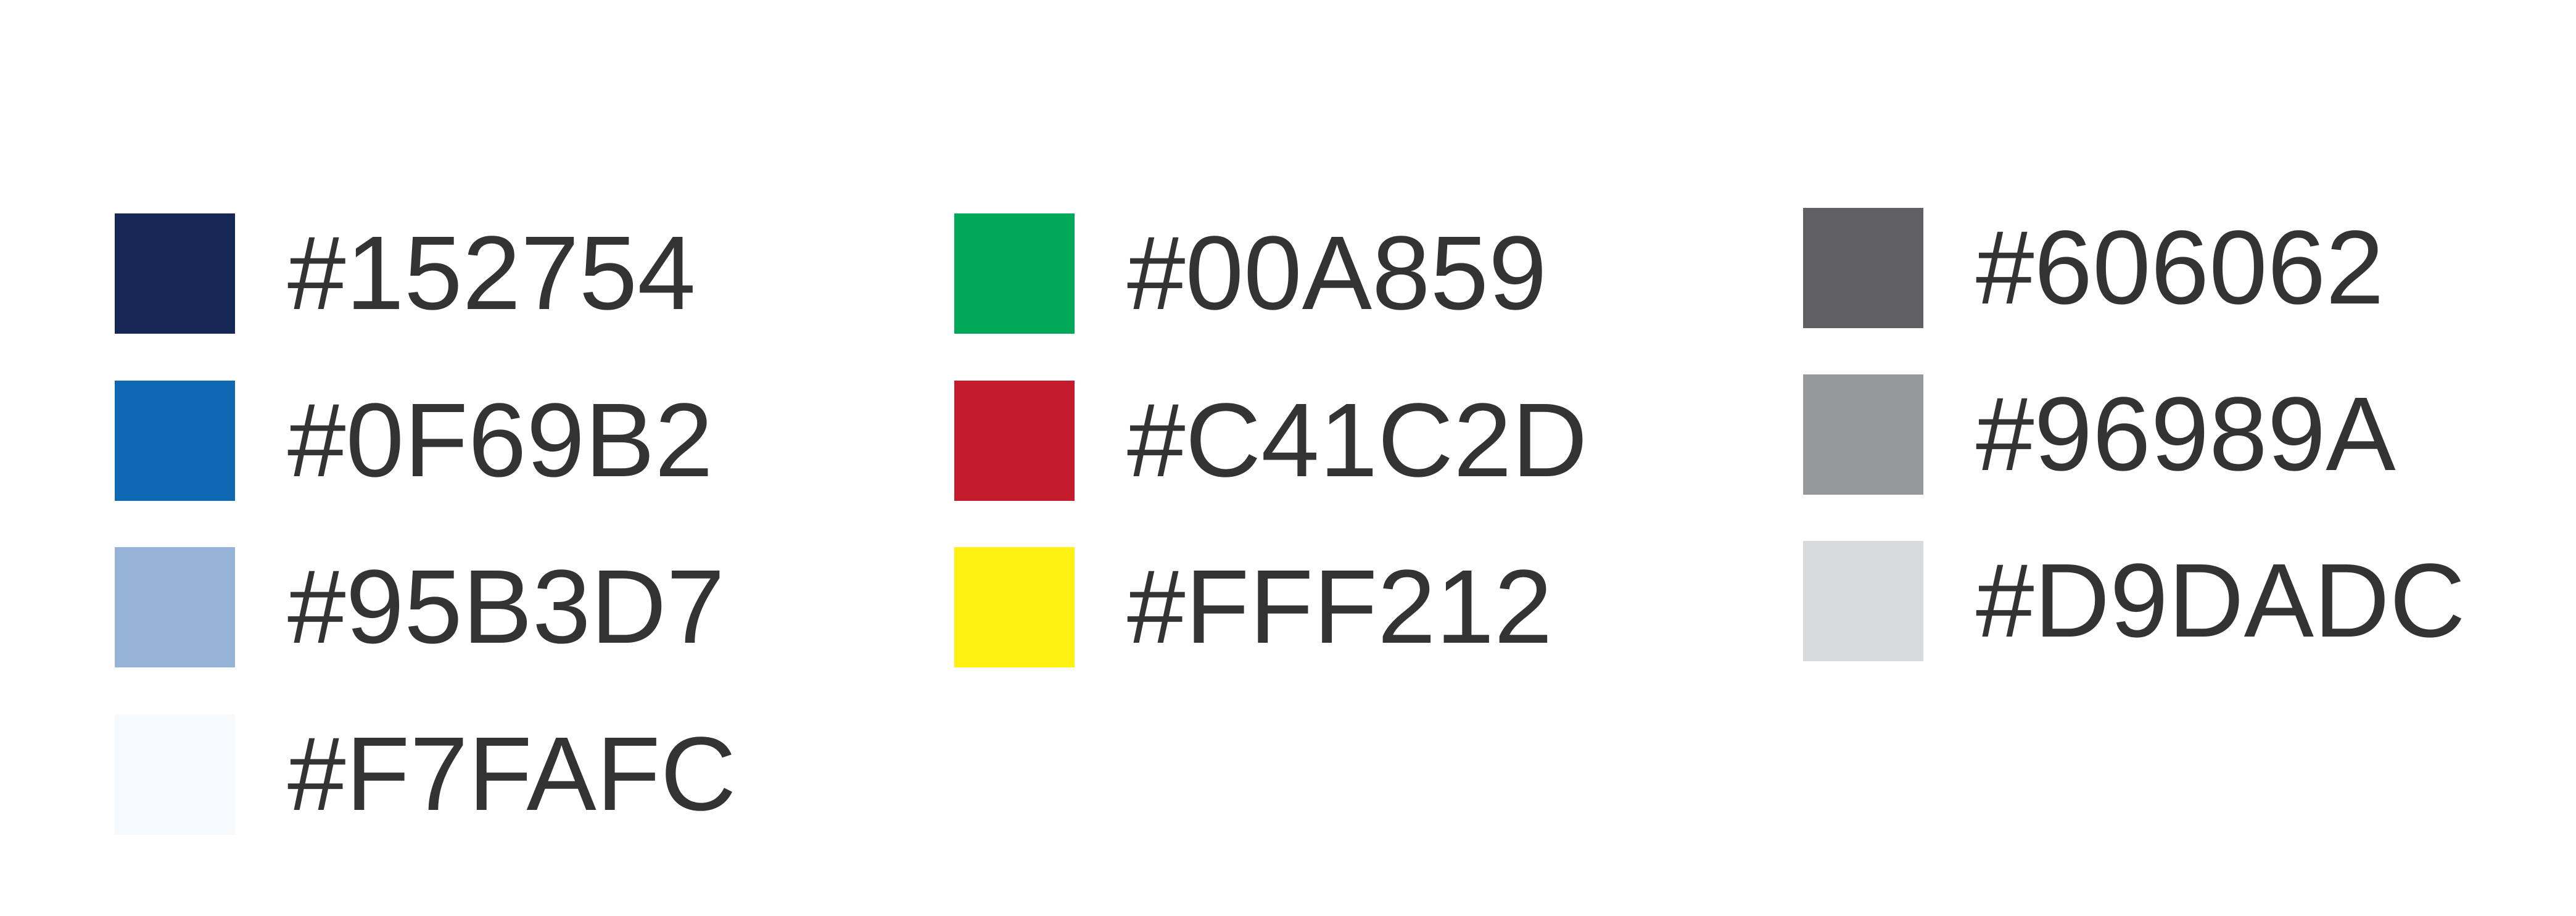 Image resolution: width=2576 pixels, height=916 pixels. I want to click on hex-code-label: #00A859, so click(1337, 273).